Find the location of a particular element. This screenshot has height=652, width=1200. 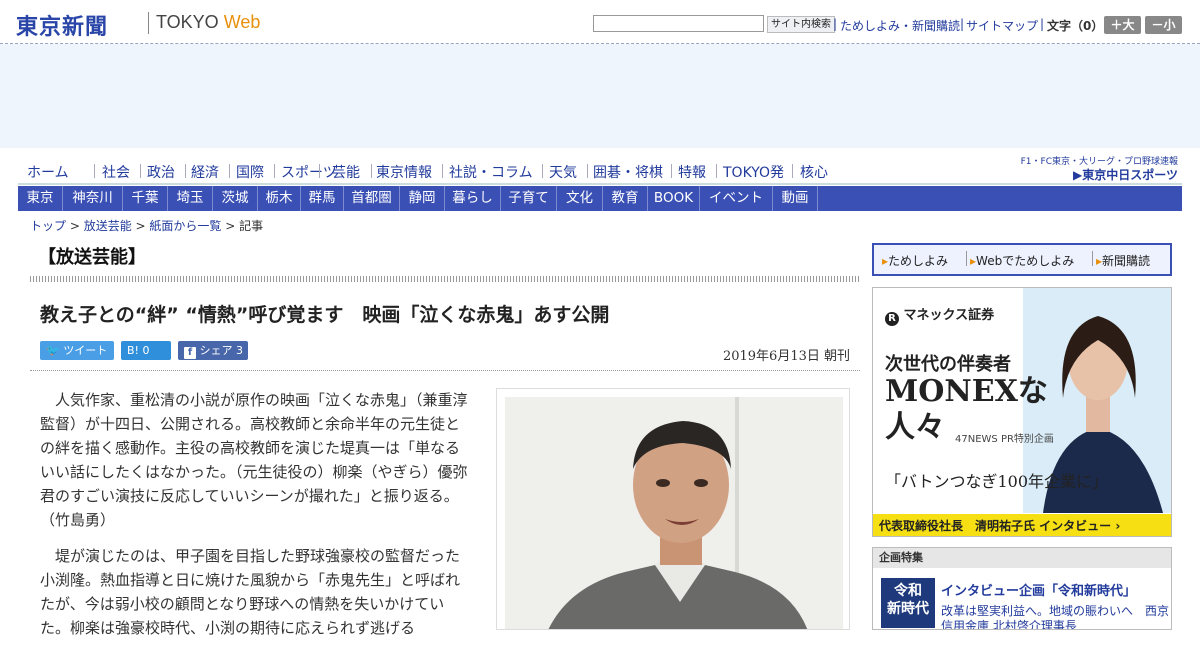

nav-kakushin: 核心 is located at coordinates (814, 172).